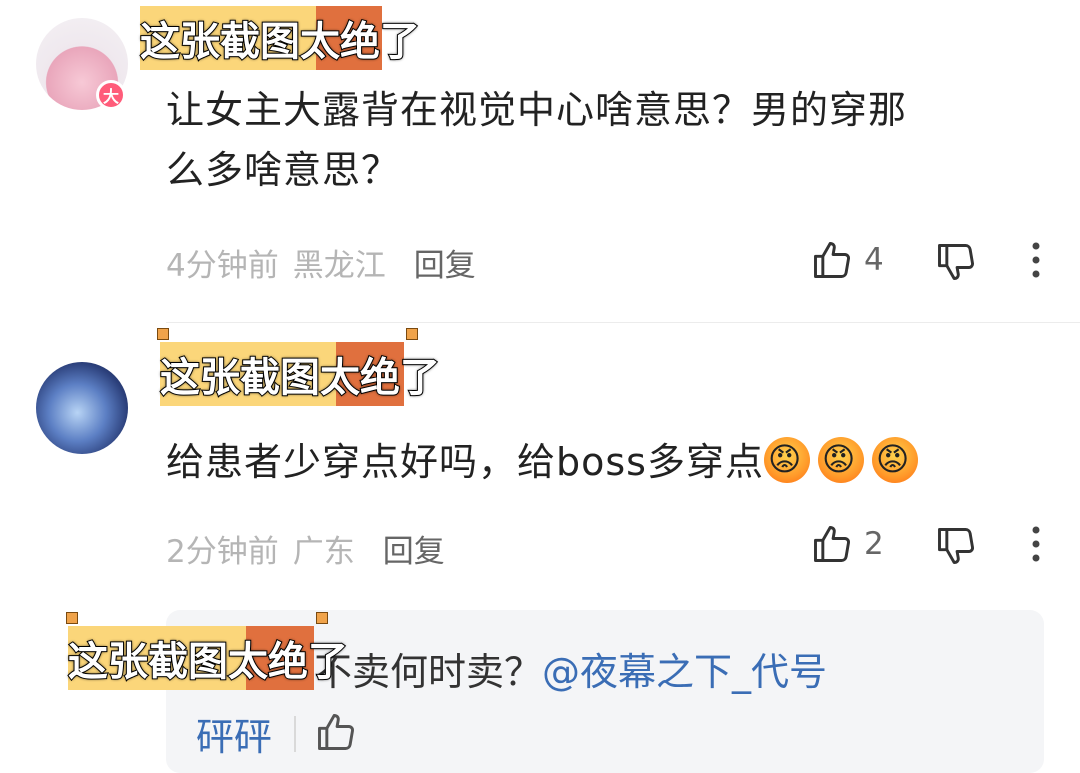 The width and height of the screenshot is (1080, 773). Describe the element at coordinates (234, 733) in the screenshot. I see `sub-reply-user: 砰砰` at that location.